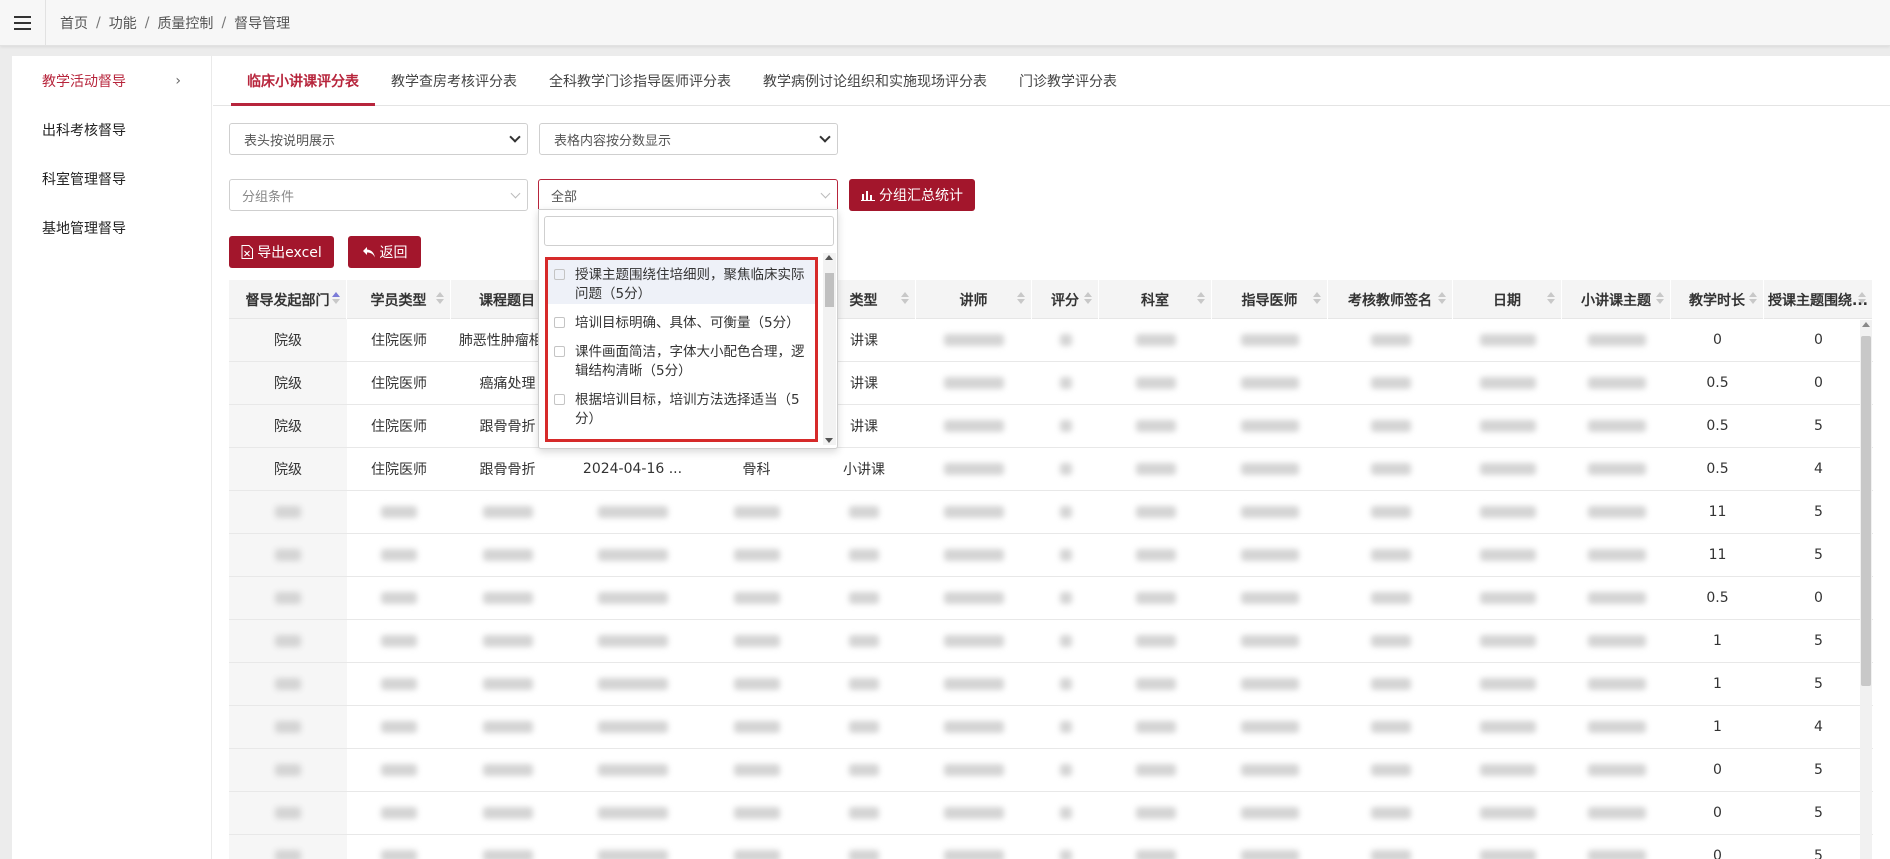 Image resolution: width=1890 pixels, height=859 pixels. What do you see at coordinates (1051, 383) in the screenshot?
I see `table-row: 院级 住院医师 癌痛处理 讲课 0.5 0` at bounding box center [1051, 383].